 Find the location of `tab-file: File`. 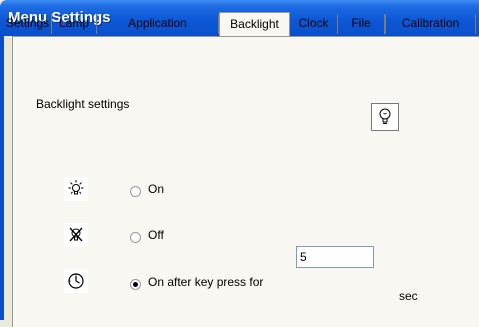

tab-file: File is located at coordinates (361, 24).